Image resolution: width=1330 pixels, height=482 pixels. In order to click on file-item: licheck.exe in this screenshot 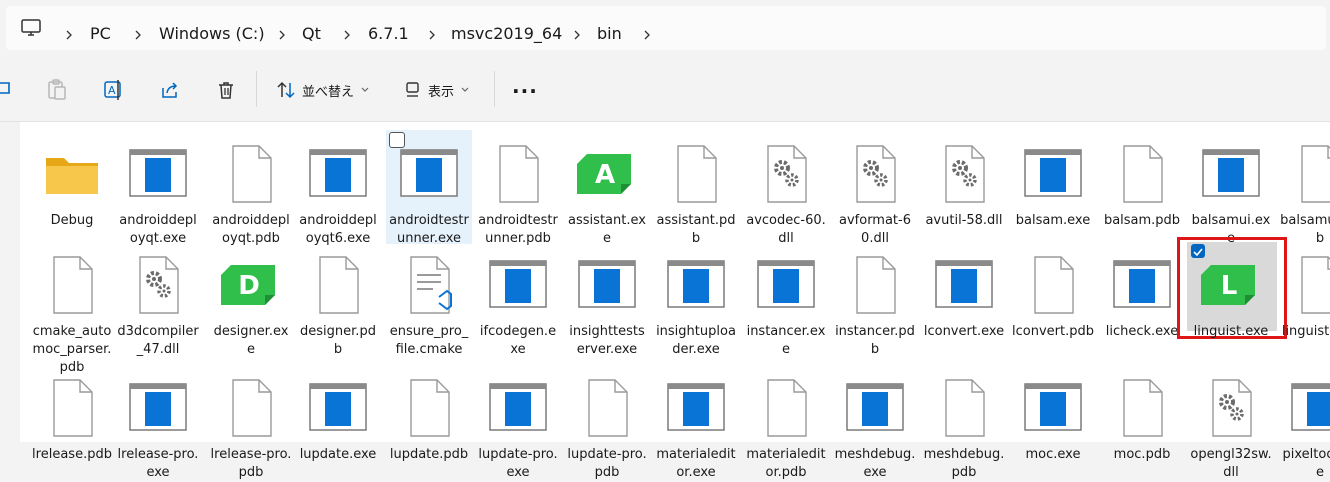, I will do `click(1142, 295)`.